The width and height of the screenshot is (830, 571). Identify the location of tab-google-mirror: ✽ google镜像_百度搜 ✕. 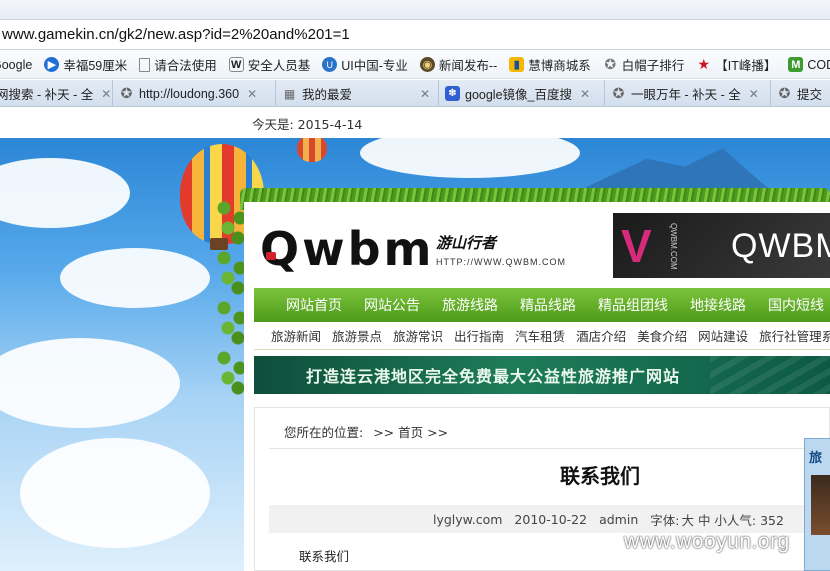
(522, 93).